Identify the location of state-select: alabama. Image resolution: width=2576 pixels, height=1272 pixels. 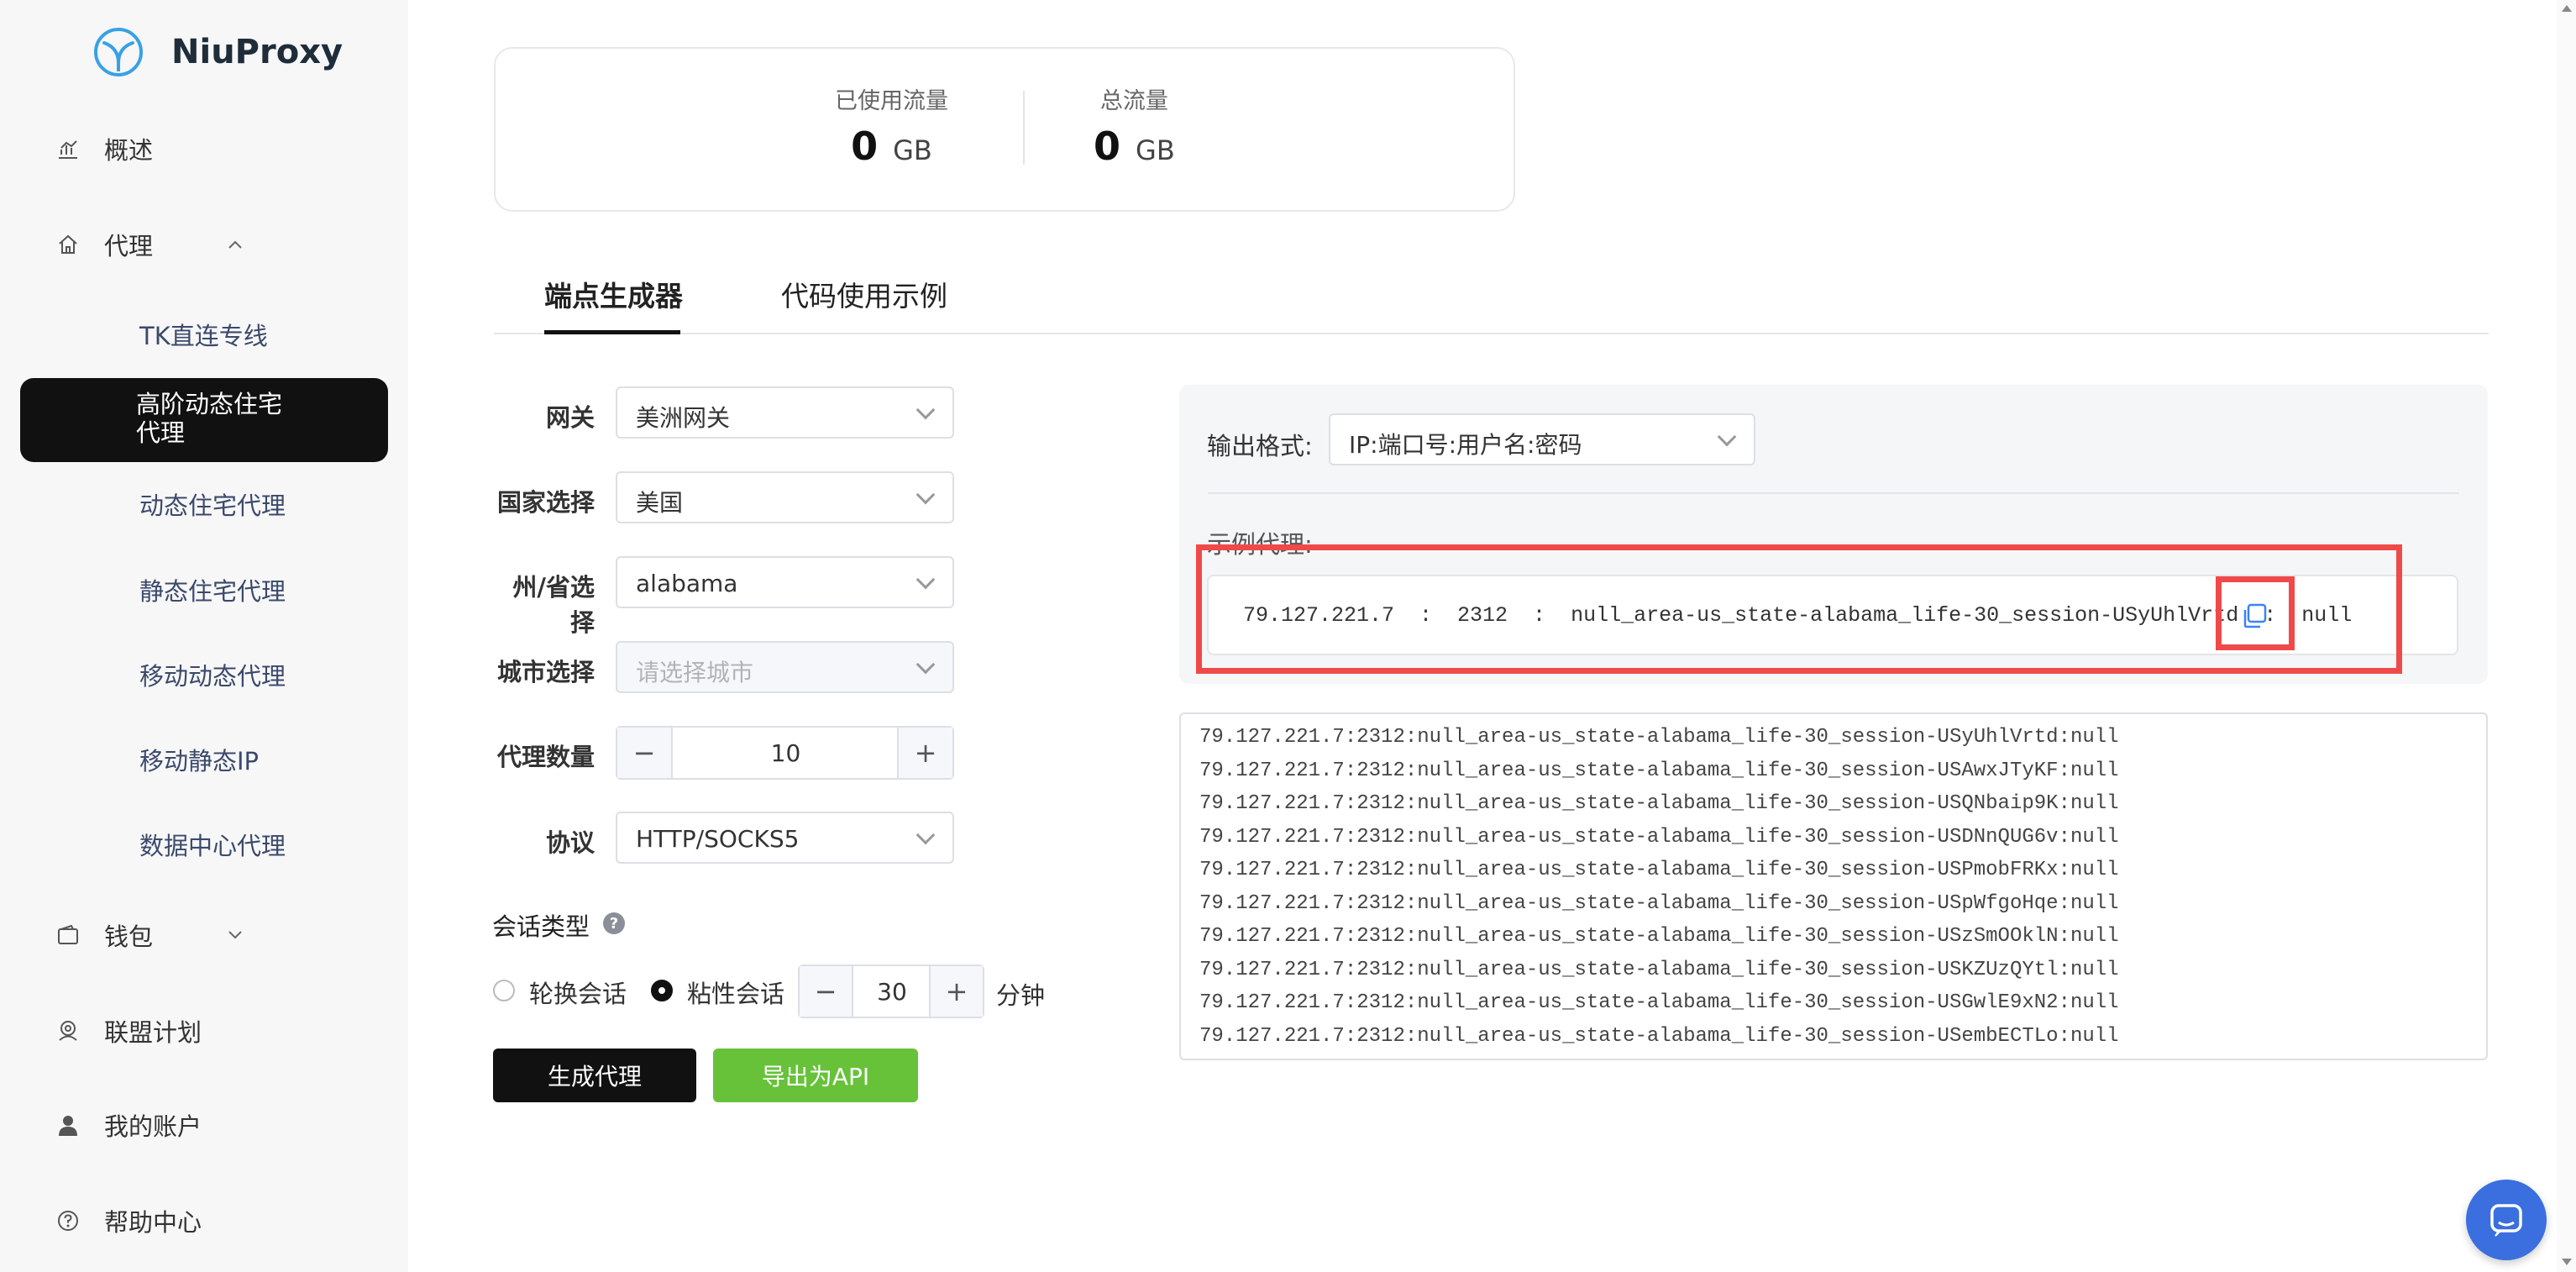
(785, 582).